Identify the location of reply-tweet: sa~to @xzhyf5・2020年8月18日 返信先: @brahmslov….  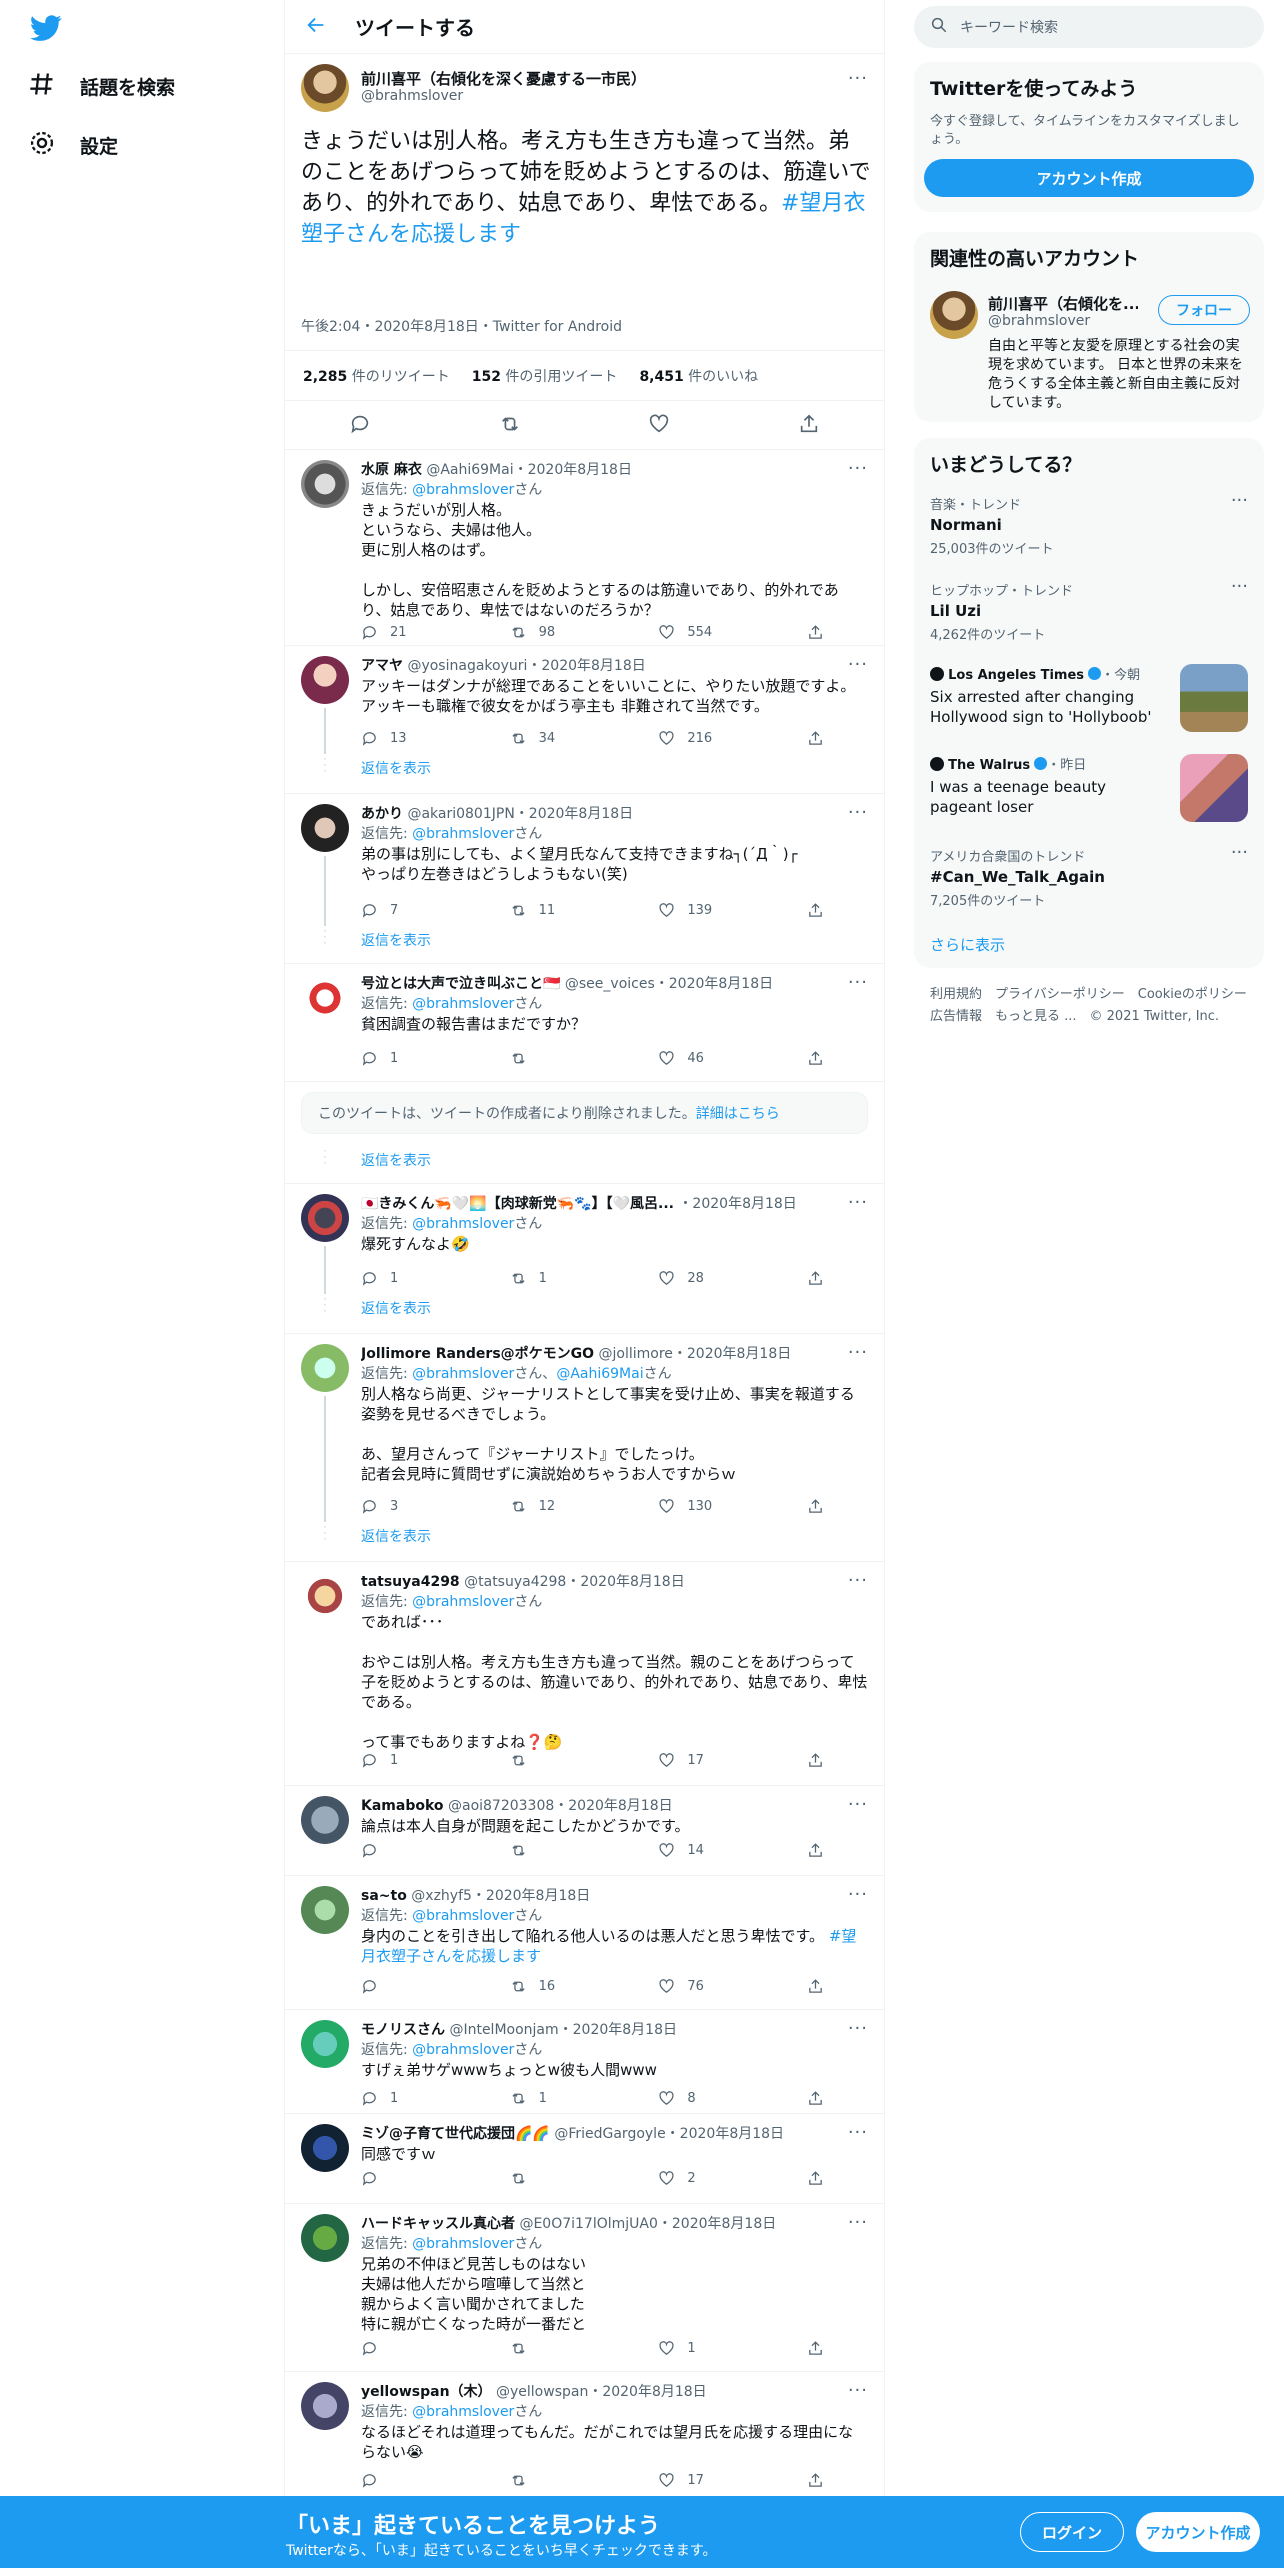
(584, 1943).